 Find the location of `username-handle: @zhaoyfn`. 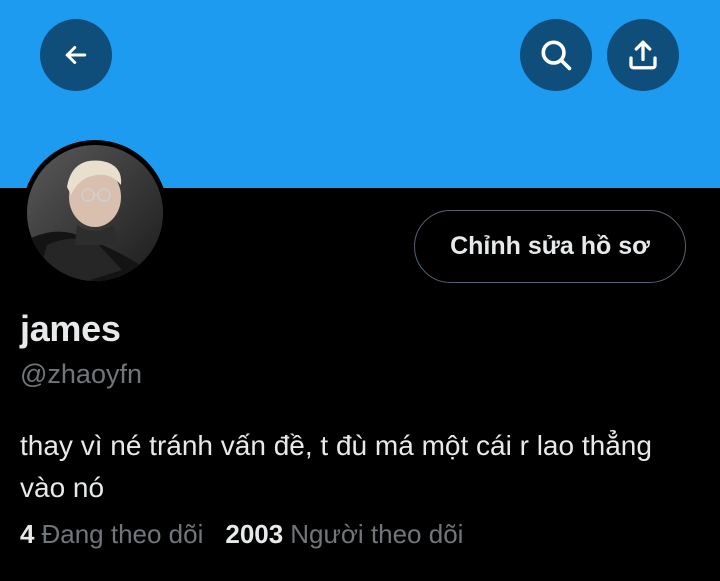

username-handle: @zhaoyfn is located at coordinates (81, 374).